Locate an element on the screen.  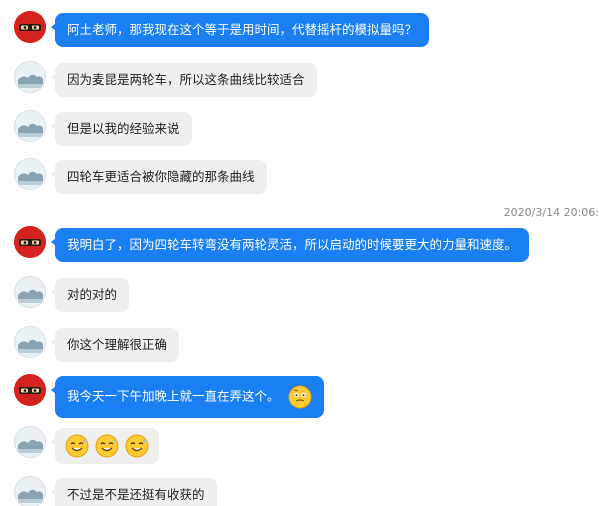
message-bubble is located at coordinates (105, 446).